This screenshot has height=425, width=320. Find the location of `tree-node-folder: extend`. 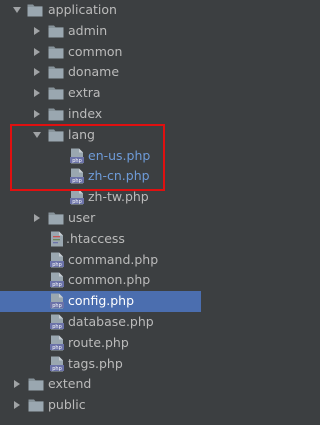

tree-node-folder: extend is located at coordinates (100, 384).